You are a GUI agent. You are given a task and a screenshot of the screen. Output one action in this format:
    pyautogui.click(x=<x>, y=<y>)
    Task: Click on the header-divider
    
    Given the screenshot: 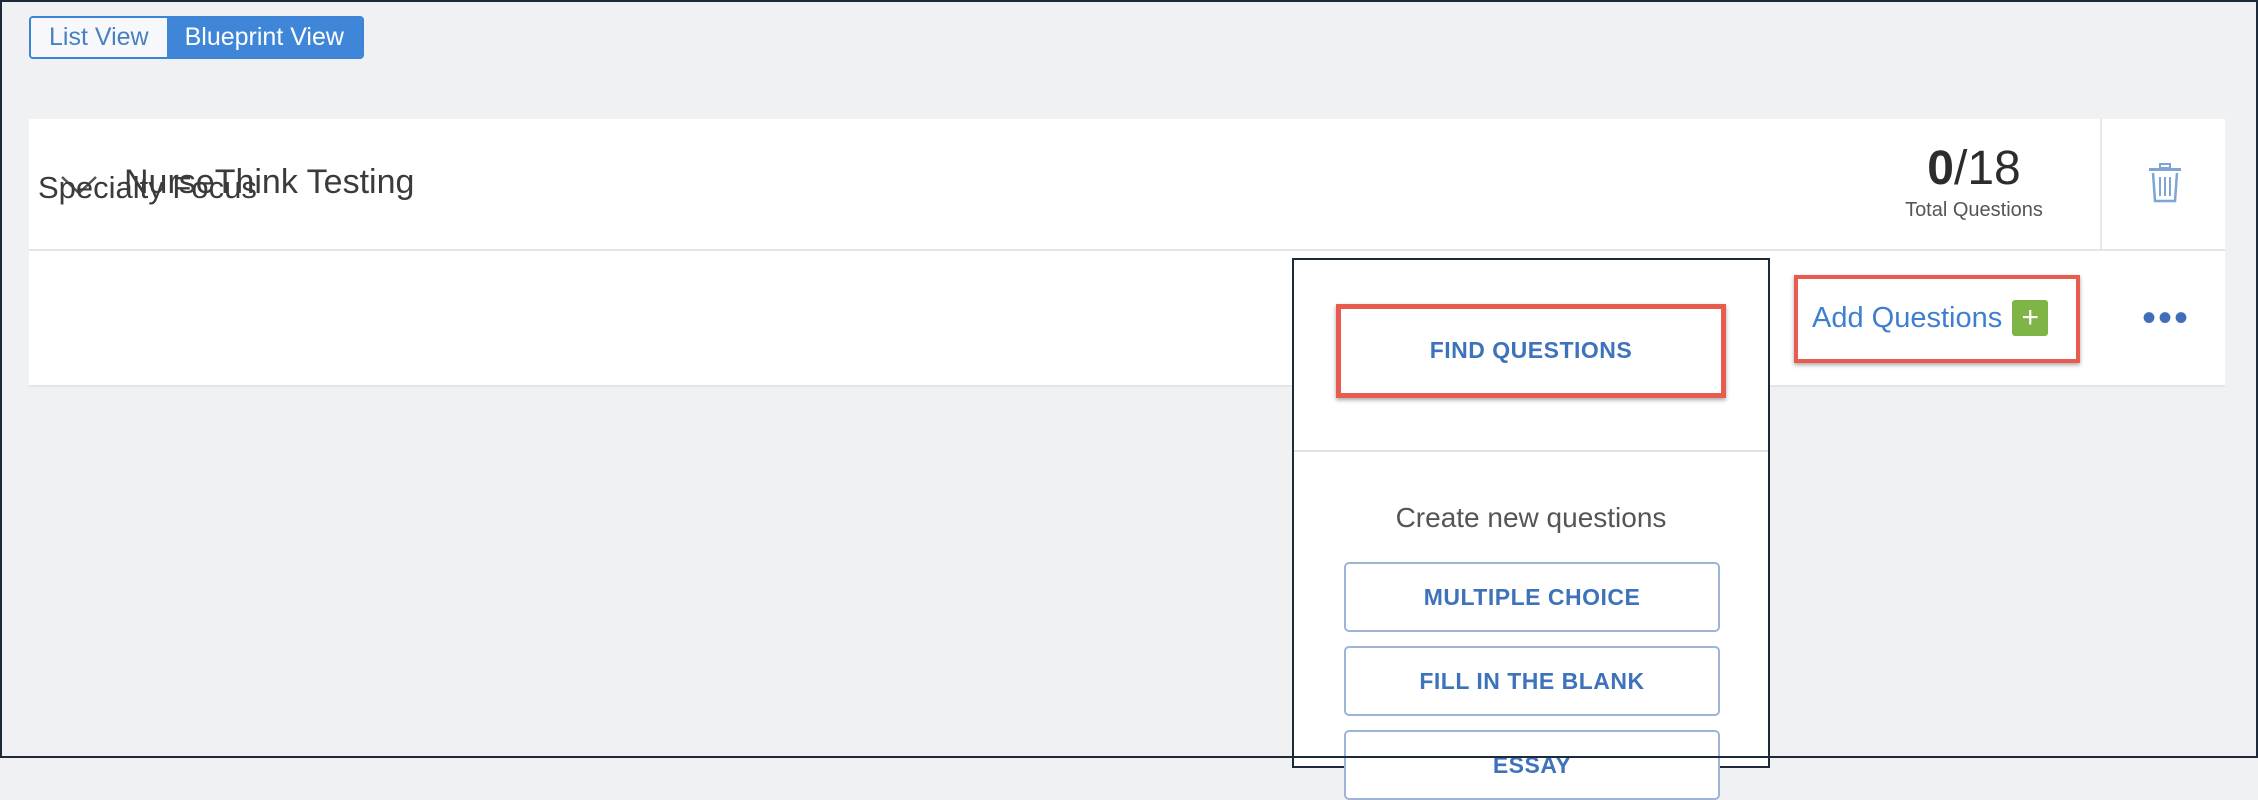 What is the action you would take?
    pyautogui.click(x=2101, y=184)
    